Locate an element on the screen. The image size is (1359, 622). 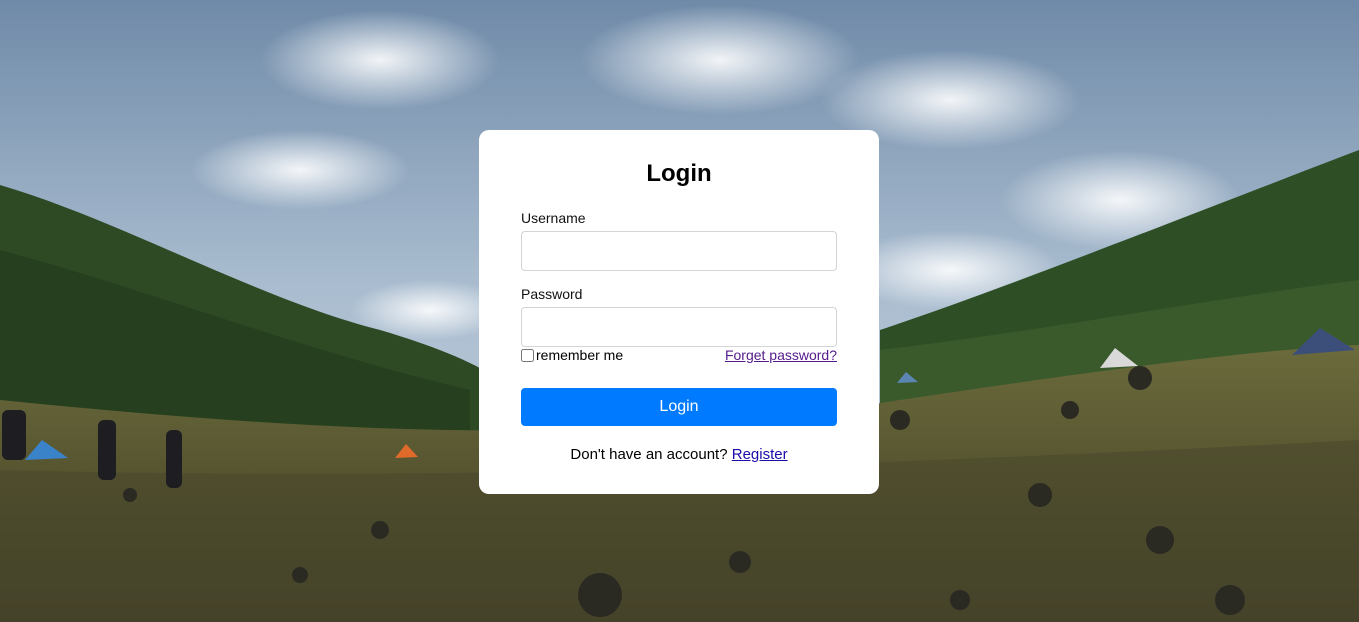
register-prompt: Don't have an account? Register is located at coordinates (679, 454).